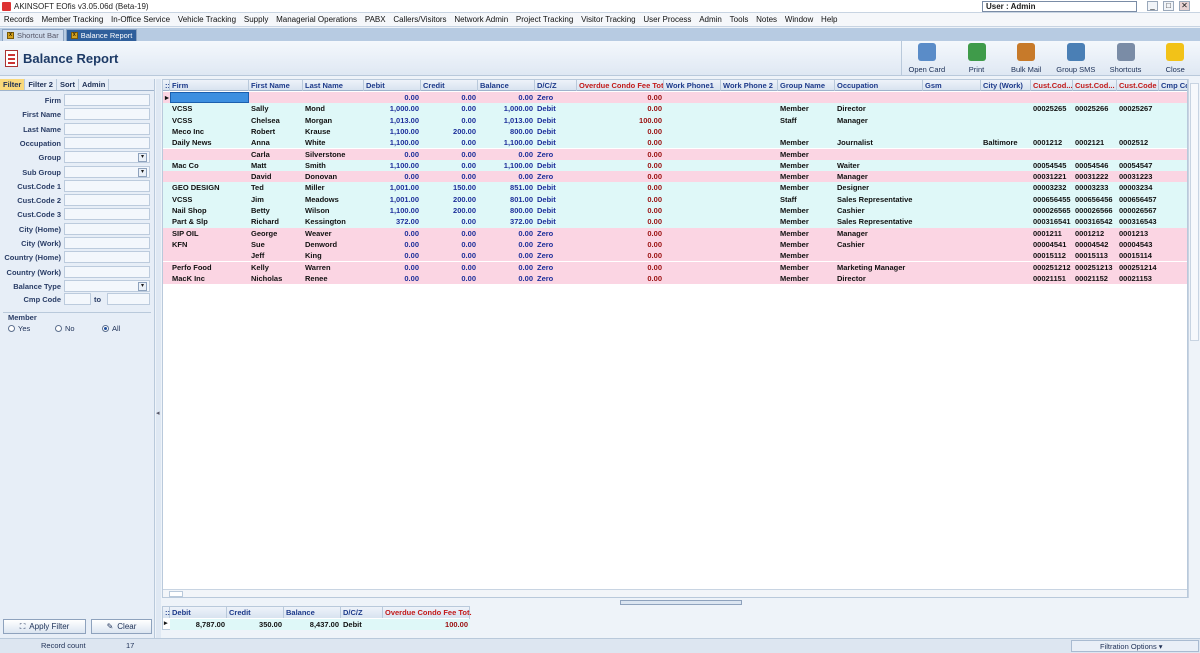 Image resolution: width=1200 pixels, height=653 pixels. I want to click on column-header-group: Group Name, so click(806, 85).